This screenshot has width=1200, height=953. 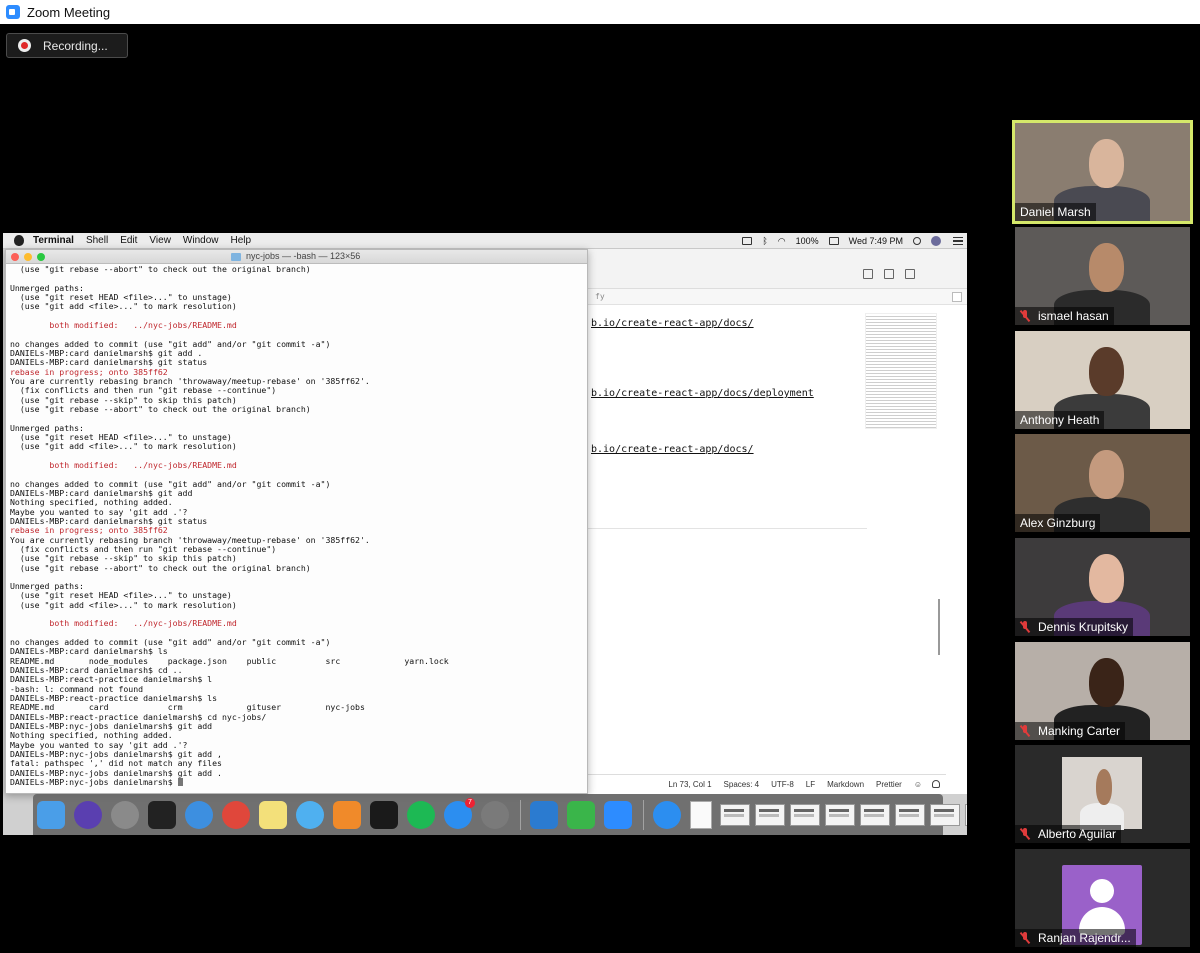 What do you see at coordinates (868, 274) in the screenshot?
I see `compare-icon` at bounding box center [868, 274].